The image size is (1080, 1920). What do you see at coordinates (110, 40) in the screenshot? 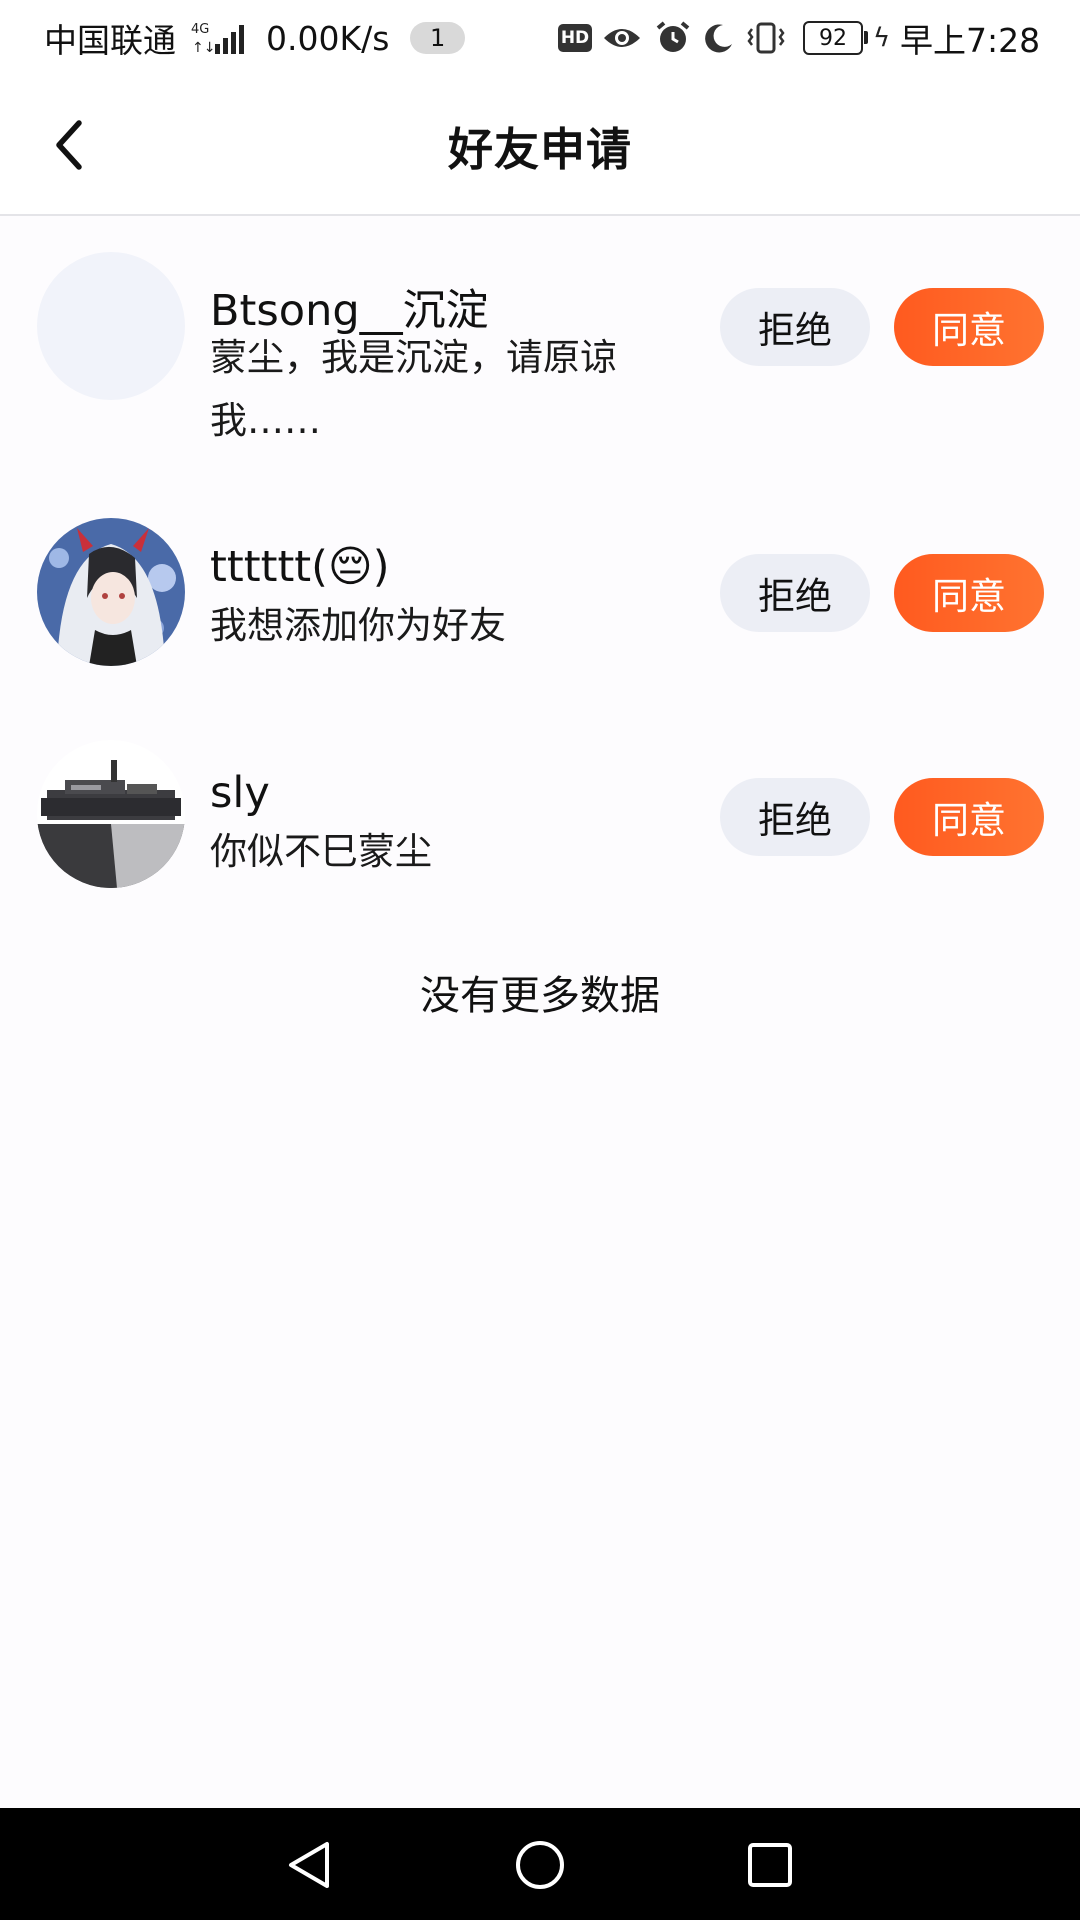
I see `carrier-name: 中国联通` at bounding box center [110, 40].